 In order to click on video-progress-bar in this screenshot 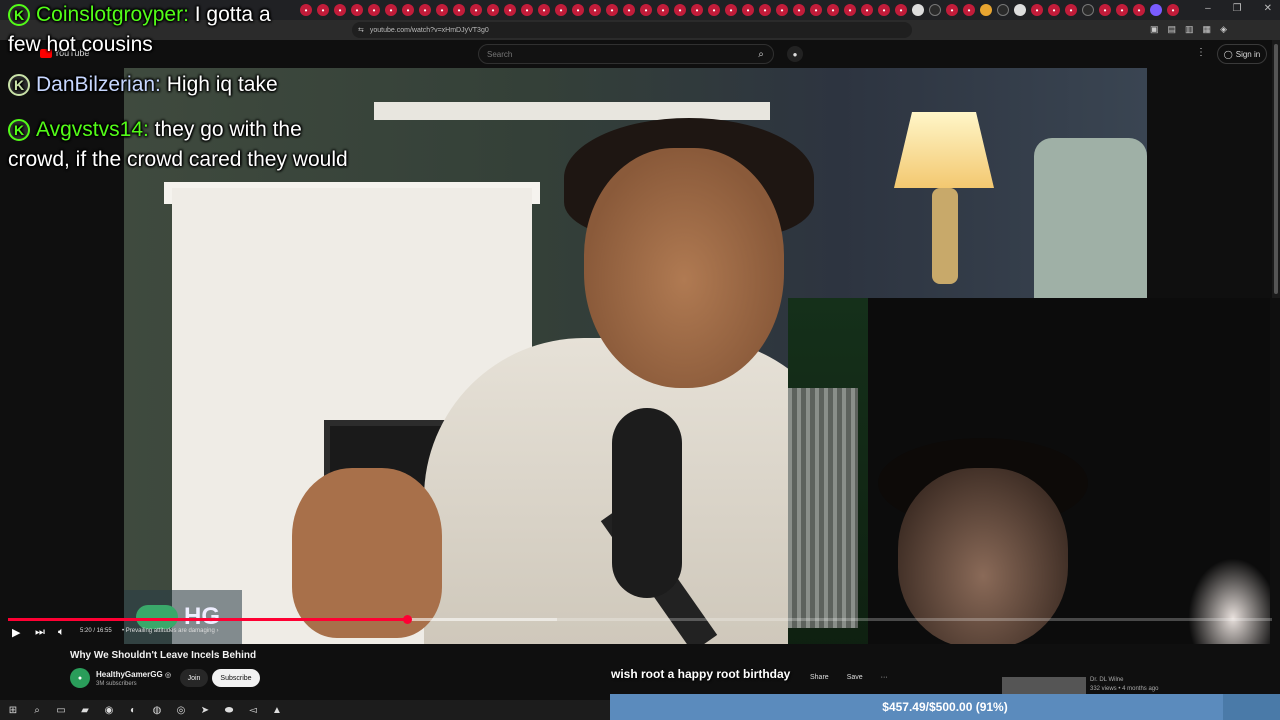, I will do `click(640, 619)`.